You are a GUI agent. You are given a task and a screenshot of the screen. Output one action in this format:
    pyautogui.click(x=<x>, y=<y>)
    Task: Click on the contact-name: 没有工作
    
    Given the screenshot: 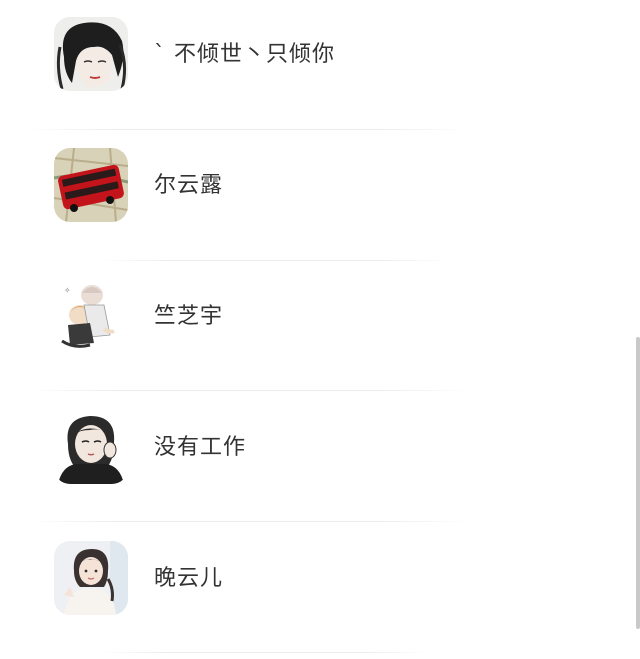 What is the action you would take?
    pyautogui.click(x=200, y=447)
    